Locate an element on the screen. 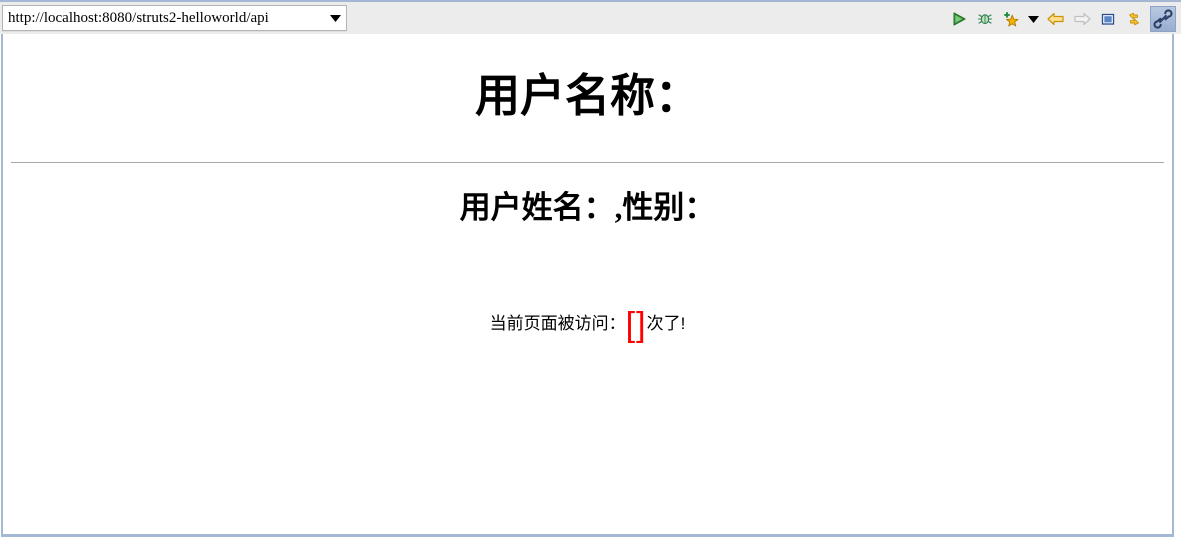 The height and width of the screenshot is (538, 1181). debug-icon is located at coordinates (985, 19).